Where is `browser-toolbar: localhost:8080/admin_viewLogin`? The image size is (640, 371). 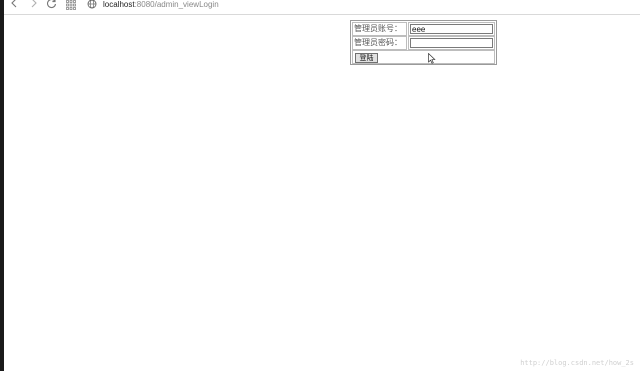
browser-toolbar: localhost:8080/admin_viewLogin is located at coordinates (322, 7).